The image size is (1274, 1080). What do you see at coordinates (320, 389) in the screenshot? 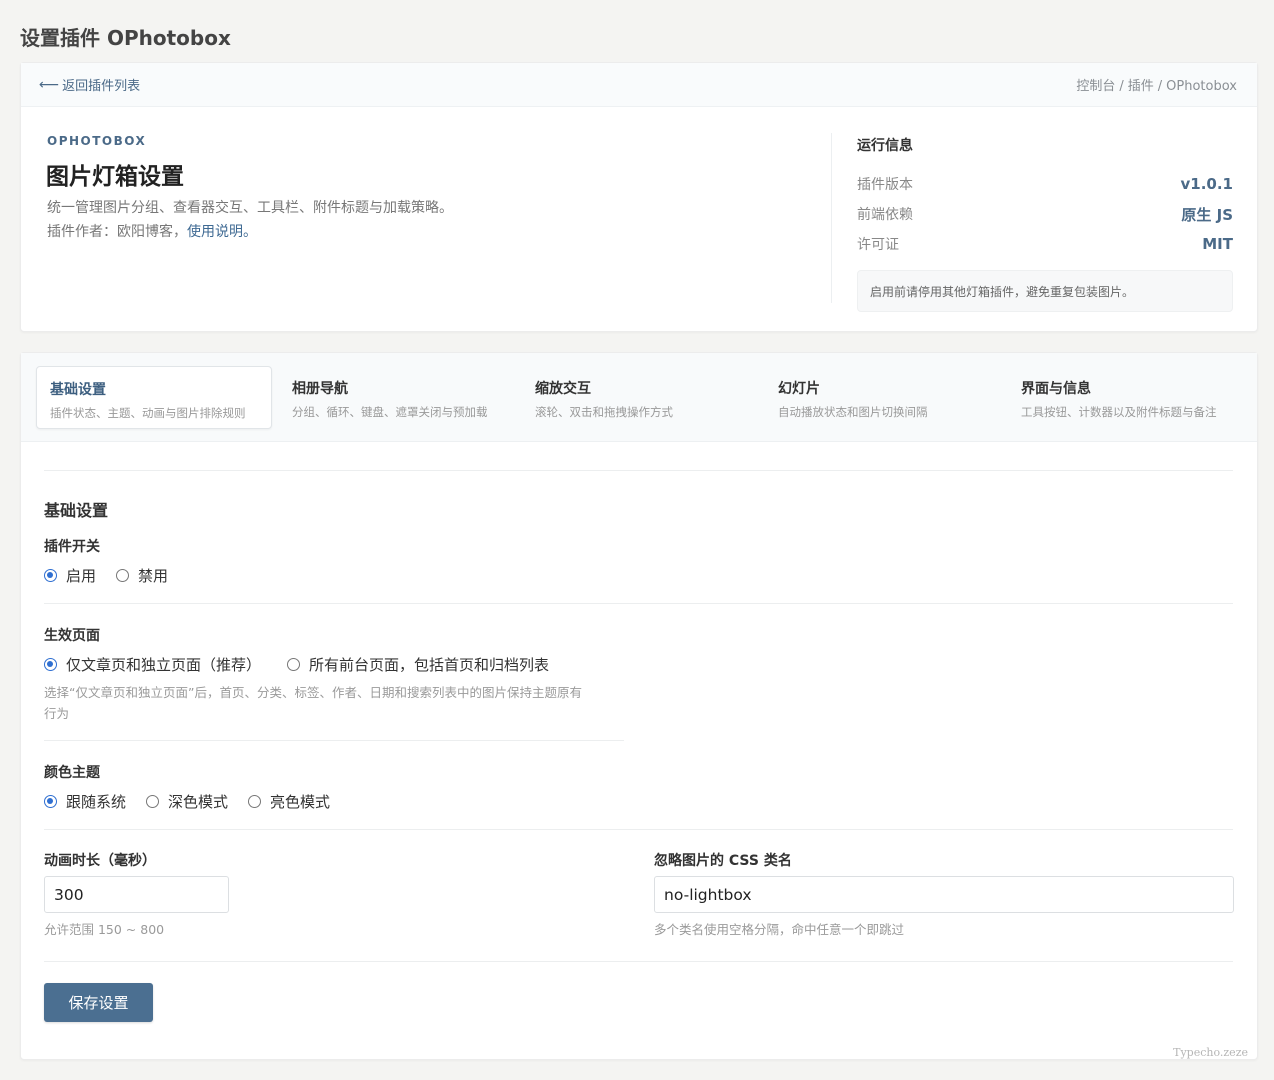
I see `tab-label: 相册导航` at bounding box center [320, 389].